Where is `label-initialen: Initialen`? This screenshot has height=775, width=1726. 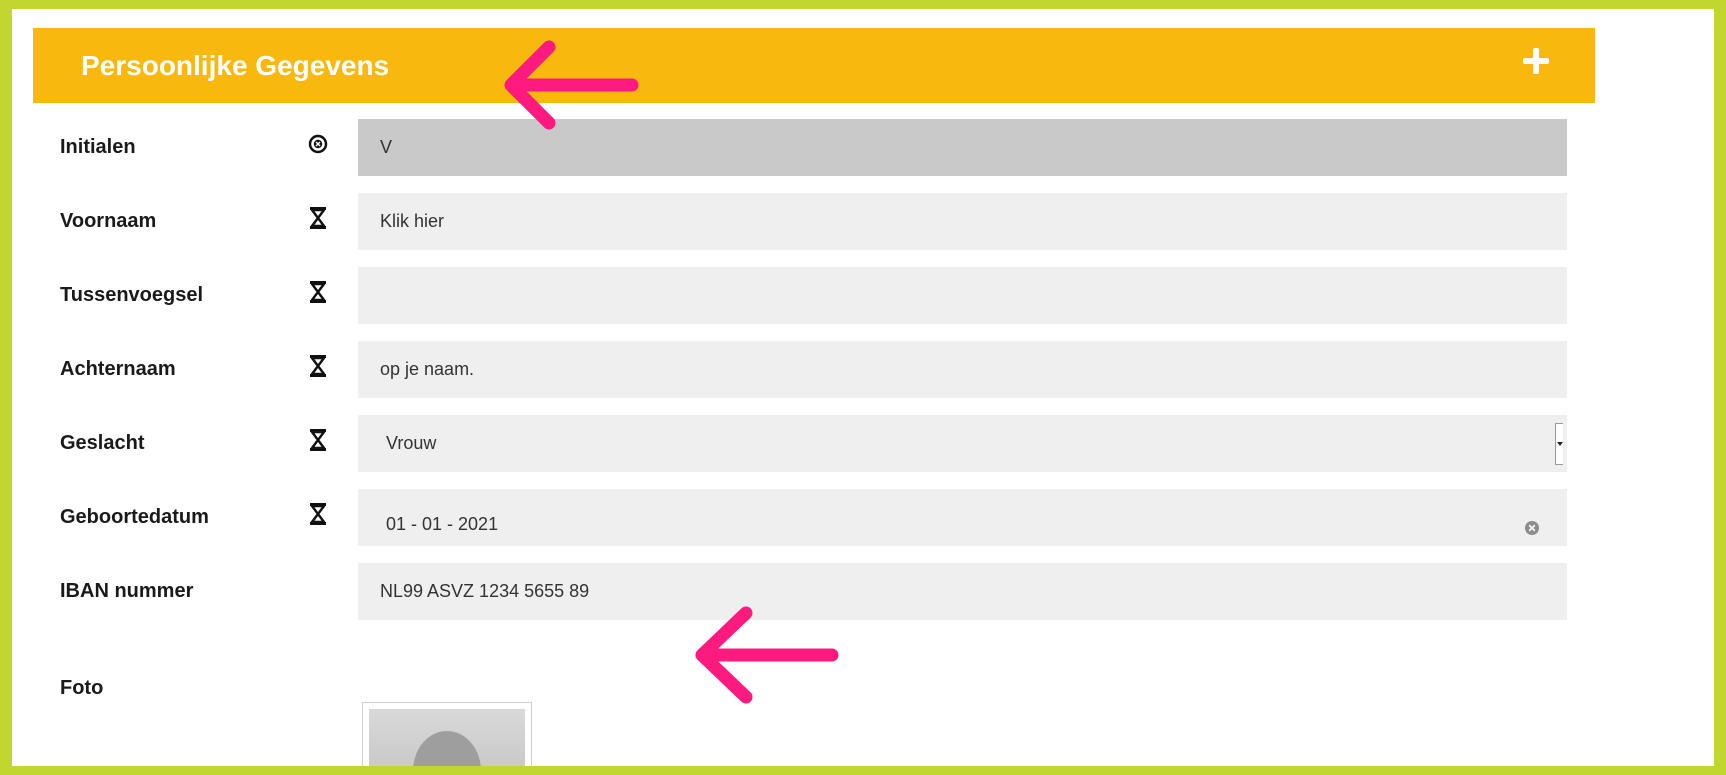 label-initialen: Initialen is located at coordinates (98, 147).